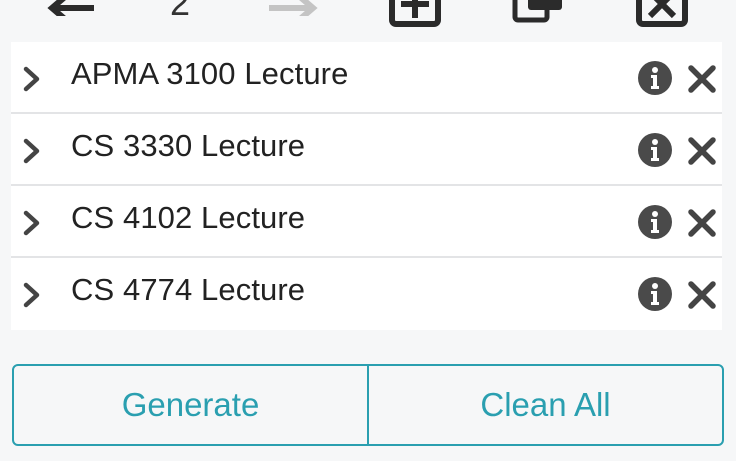 The height and width of the screenshot is (461, 736). I want to click on clean-all-button: Clean All, so click(544, 405).